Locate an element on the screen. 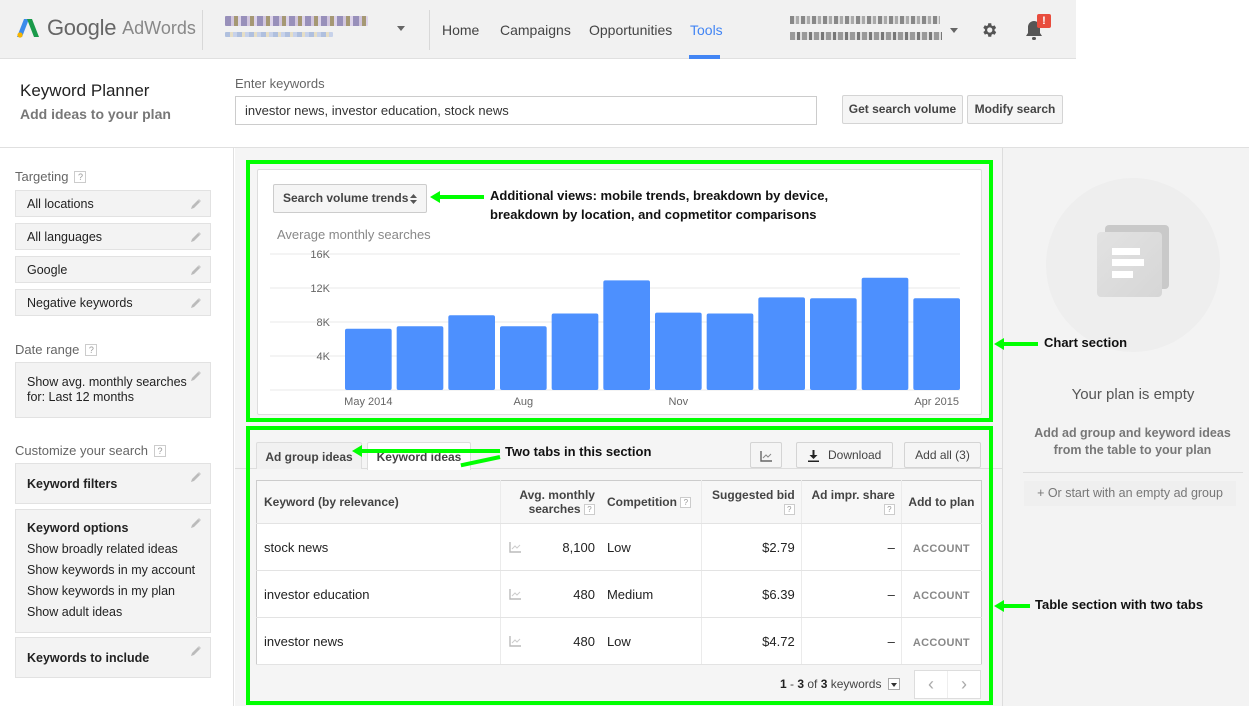 This screenshot has width=1249, height=706. keyword-cell: investor news is located at coordinates (378, 641).